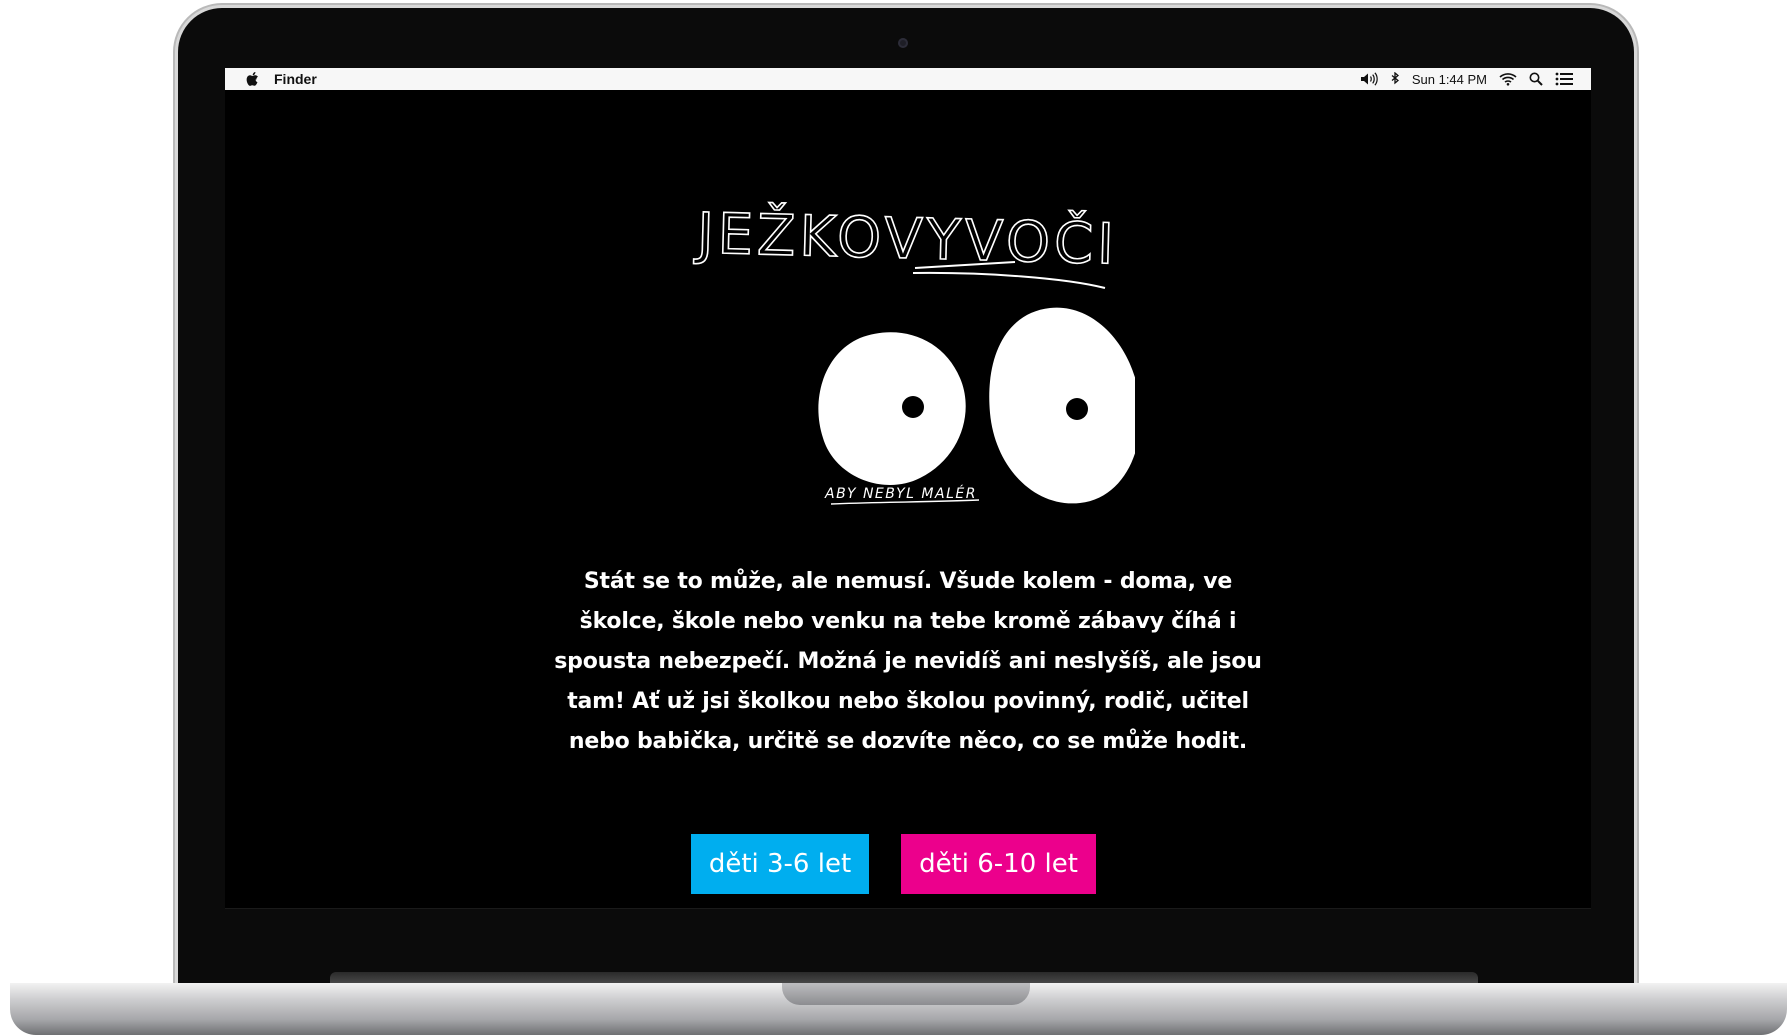 This screenshot has height=1035, width=1787. I want to click on right-eye, so click(1062, 405).